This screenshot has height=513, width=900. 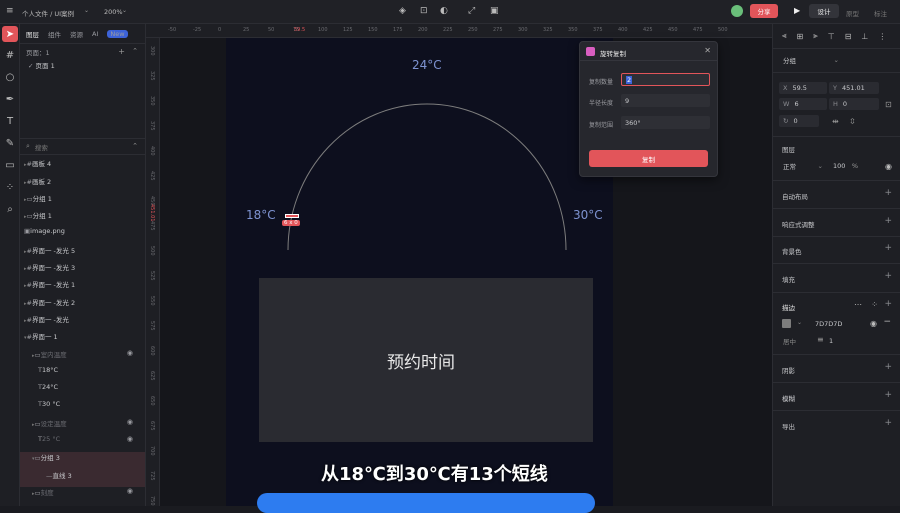 What do you see at coordinates (784, 36) in the screenshot?
I see `align-left-icon: ⫷` at bounding box center [784, 36].